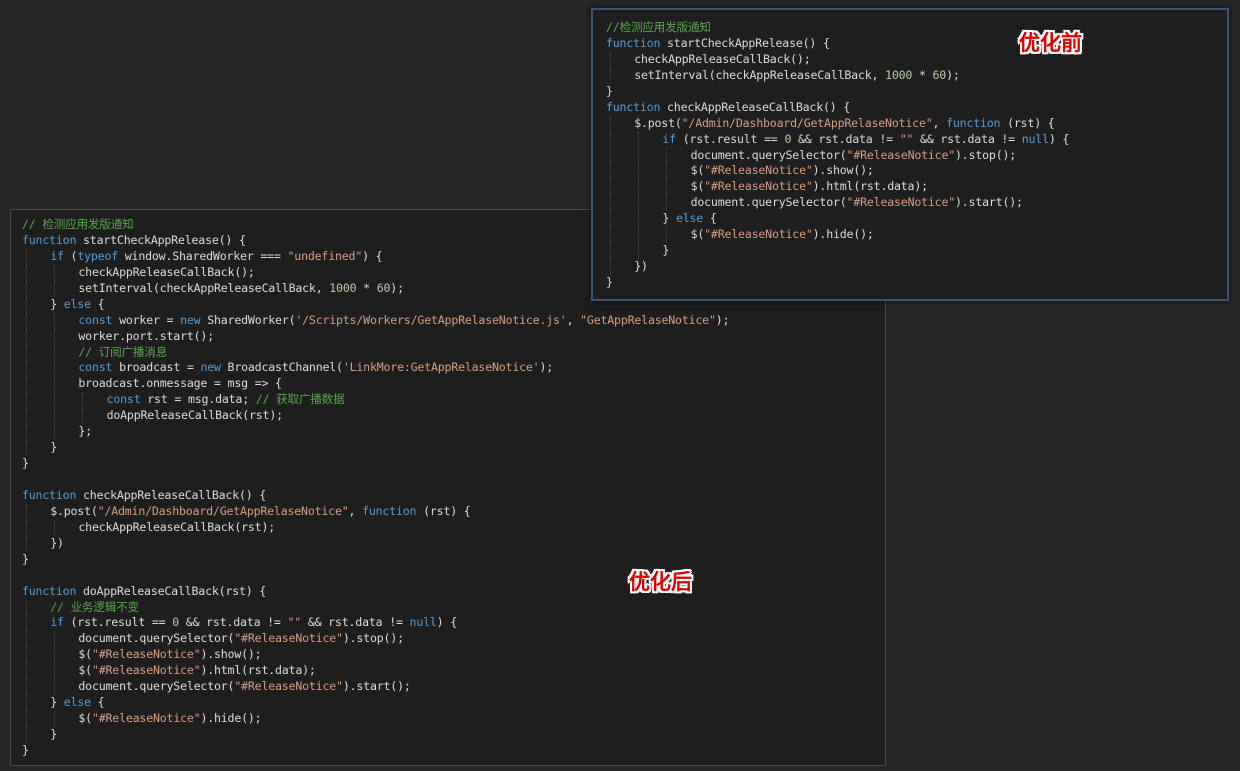  What do you see at coordinates (641, 266) in the screenshot?
I see `code-token: })` at bounding box center [641, 266].